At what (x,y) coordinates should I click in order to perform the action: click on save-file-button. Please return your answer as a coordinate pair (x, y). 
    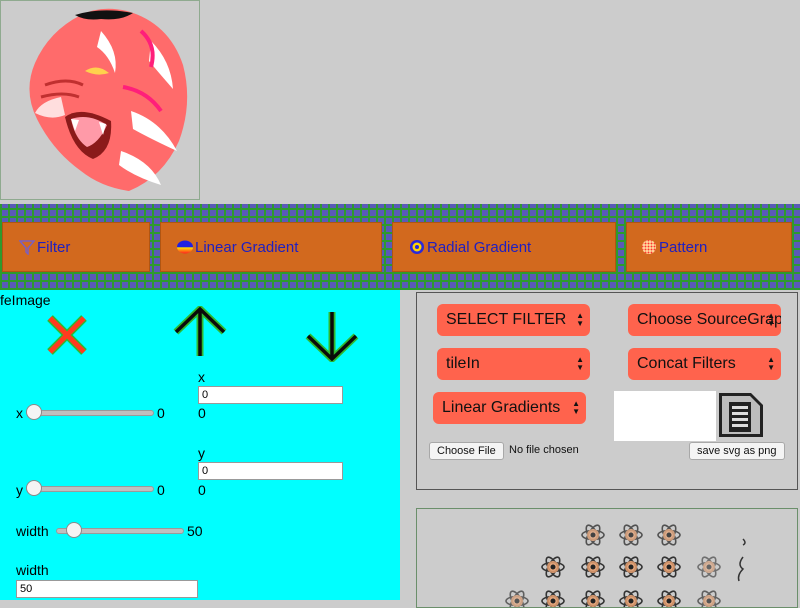
    Looking at the image, I should click on (741, 417).